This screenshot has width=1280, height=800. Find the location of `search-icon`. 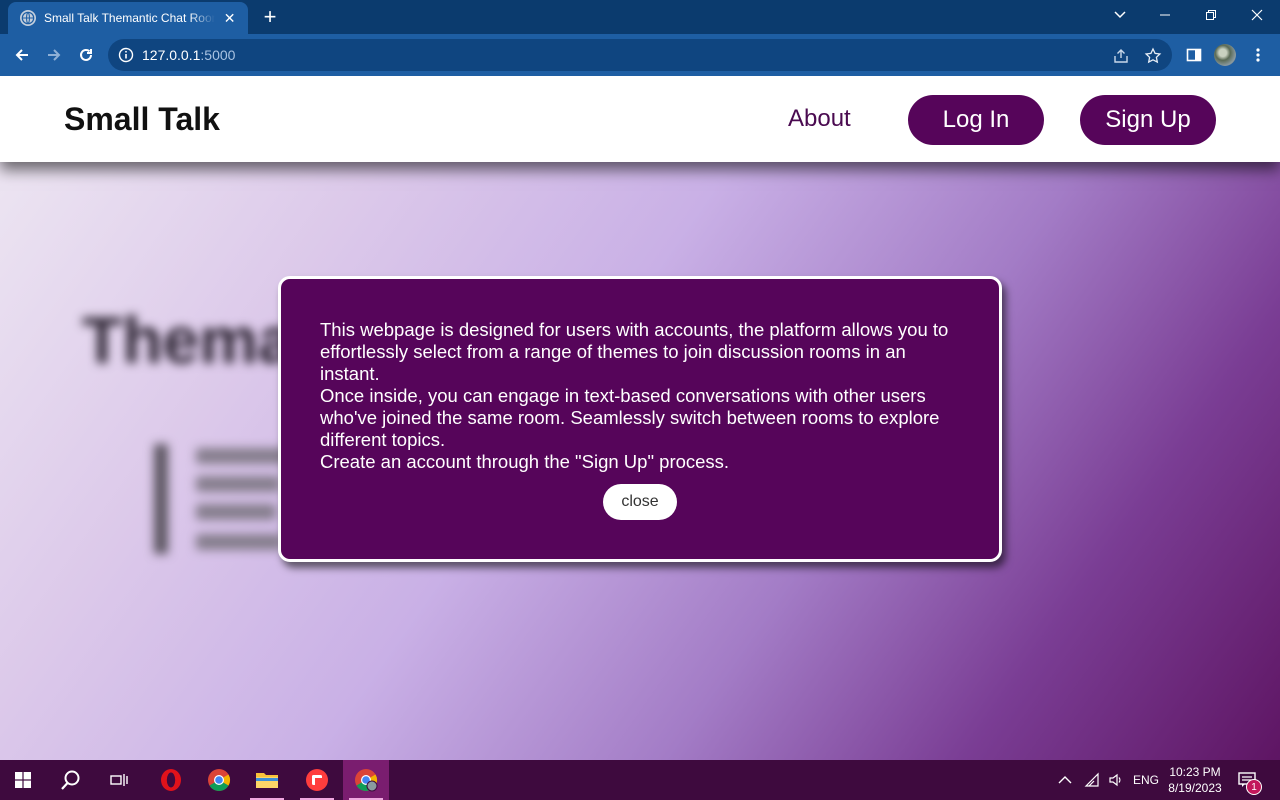

search-icon is located at coordinates (71, 780).